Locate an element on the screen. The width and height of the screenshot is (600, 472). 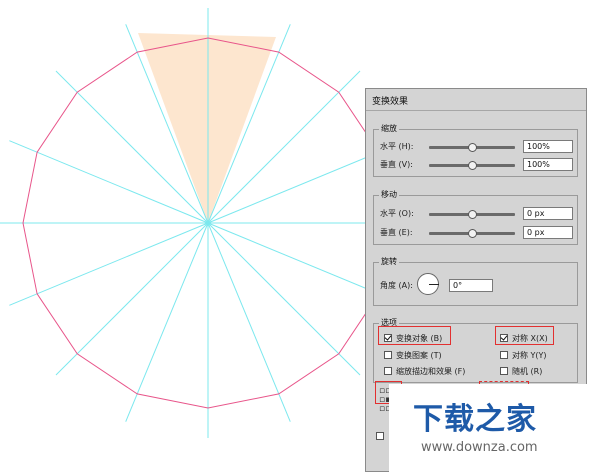
dialog-title: 变换效果 is located at coordinates (390, 102).